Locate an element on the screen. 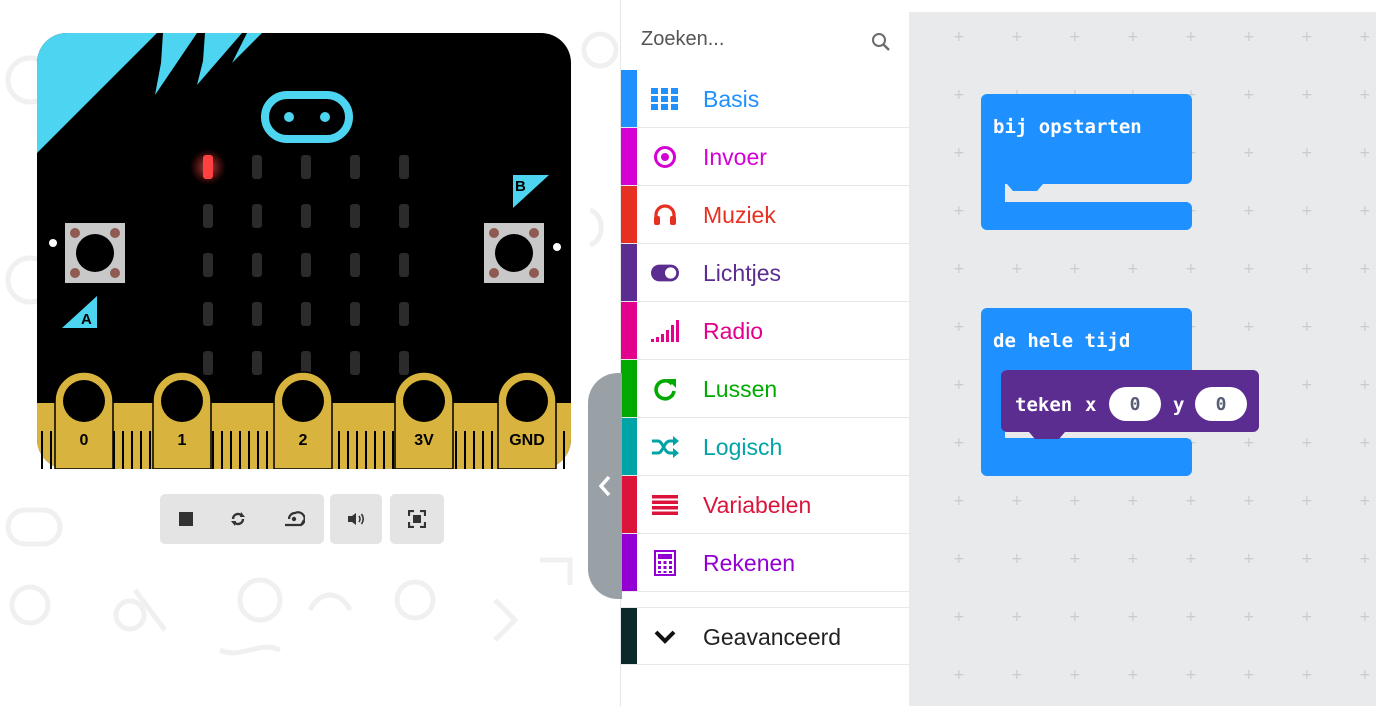 This screenshot has width=1376, height=706. slow-motion-button is located at coordinates (294, 519).